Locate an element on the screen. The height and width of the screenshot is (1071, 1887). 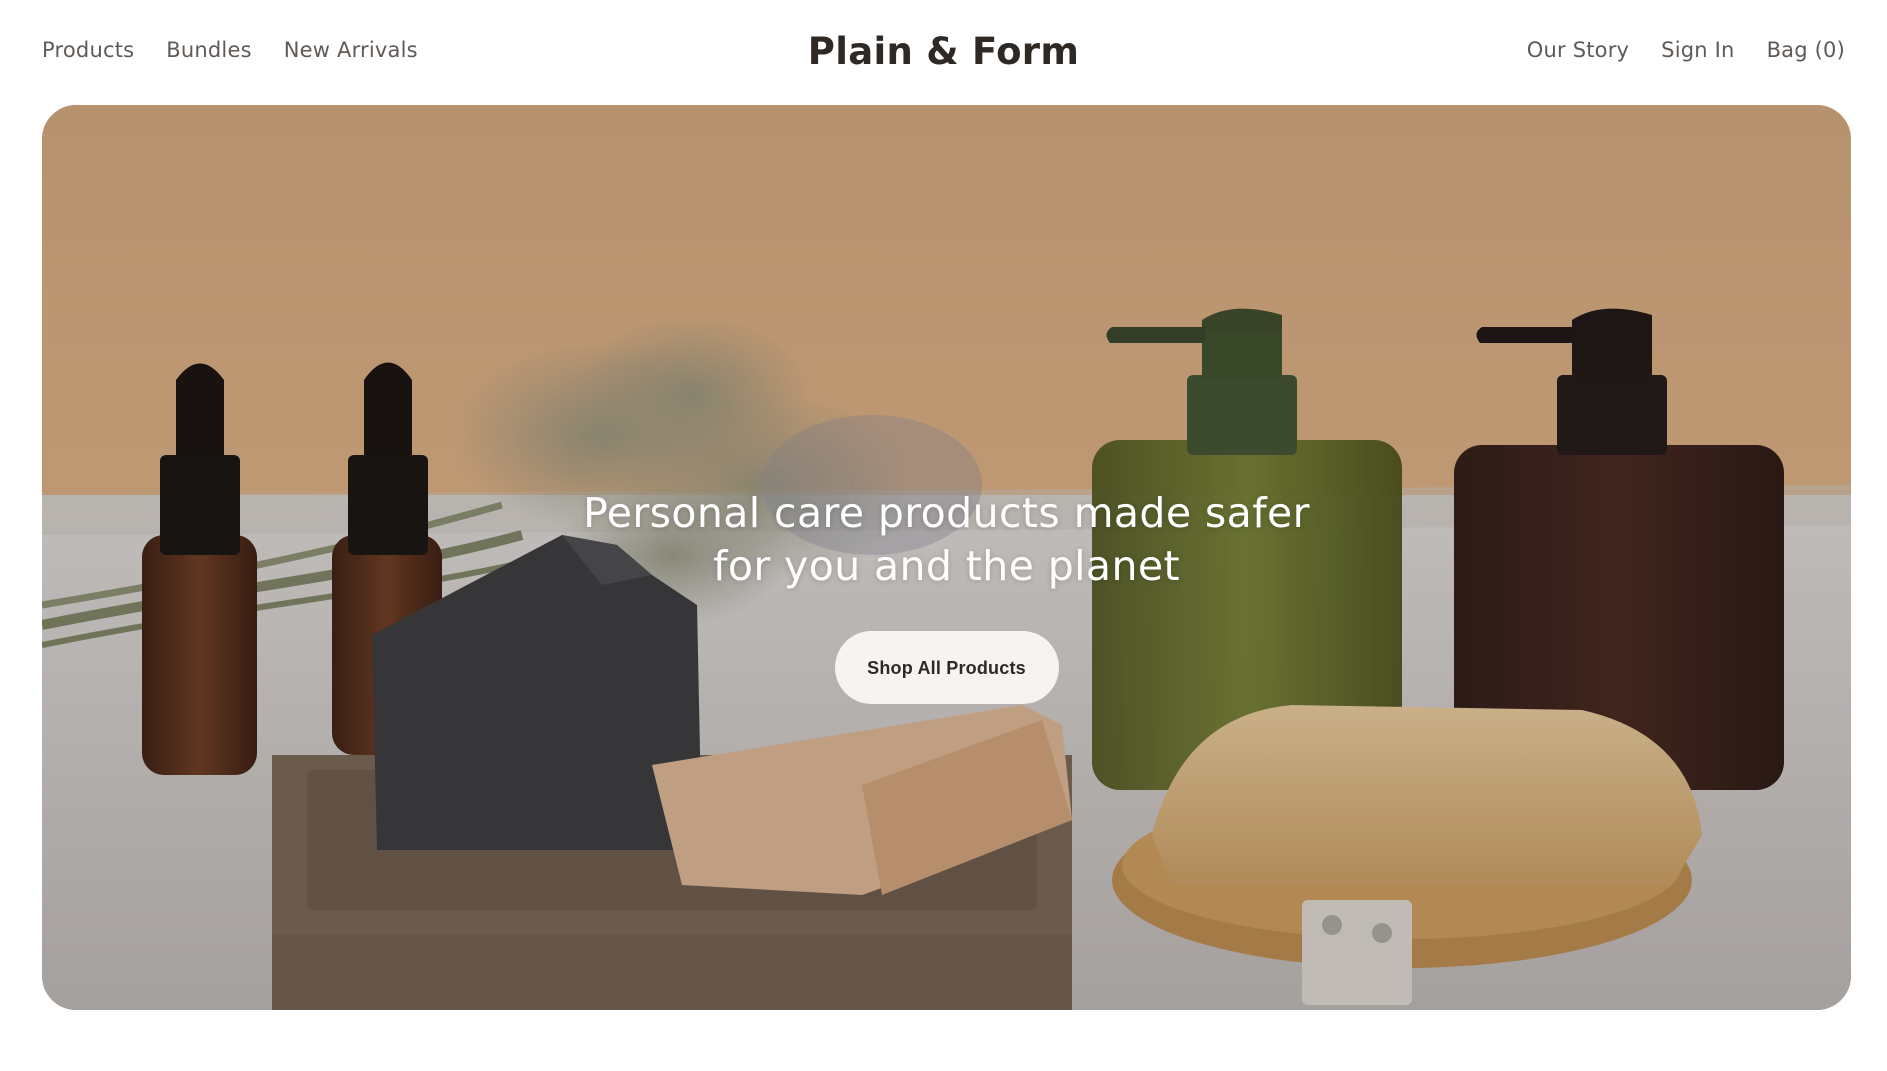
primary-nav: Products Bundles New Arrivals is located at coordinates (230, 50).